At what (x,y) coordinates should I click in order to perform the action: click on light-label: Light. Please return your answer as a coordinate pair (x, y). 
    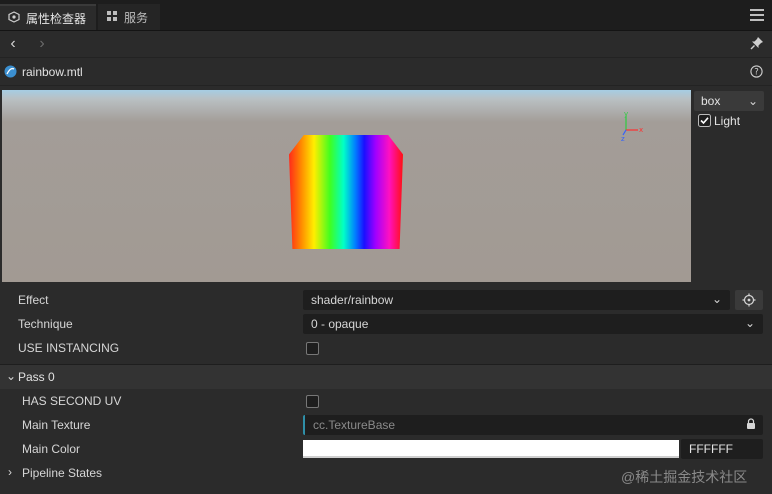
    Looking at the image, I should click on (727, 121).